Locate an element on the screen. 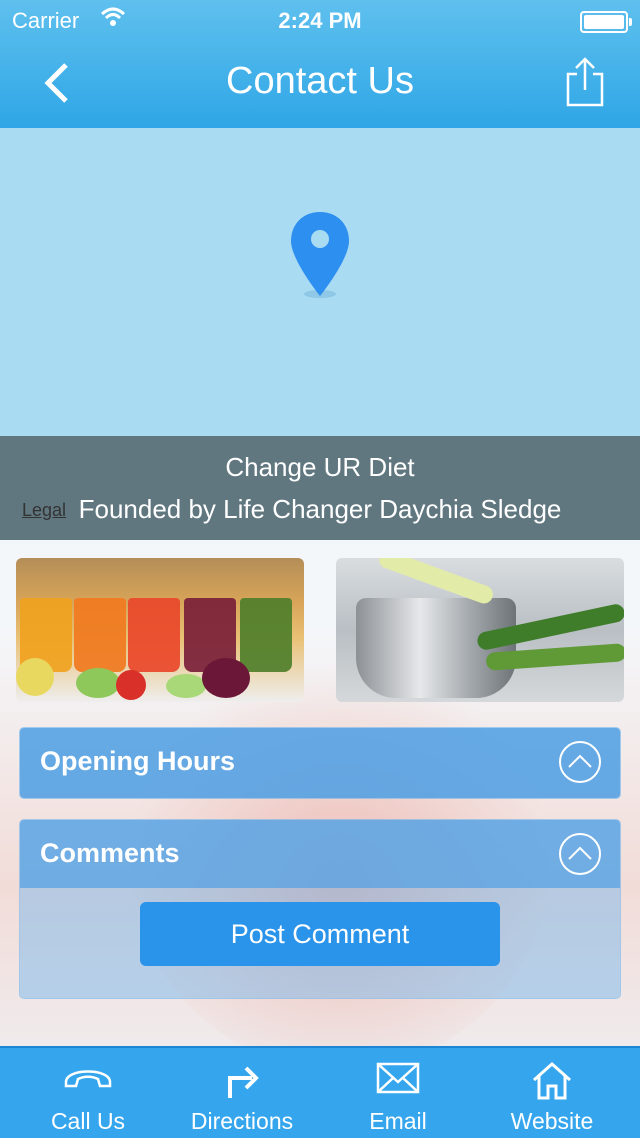 This screenshot has width=640, height=1138. post-comment-button: Post Comment is located at coordinates (320, 934).